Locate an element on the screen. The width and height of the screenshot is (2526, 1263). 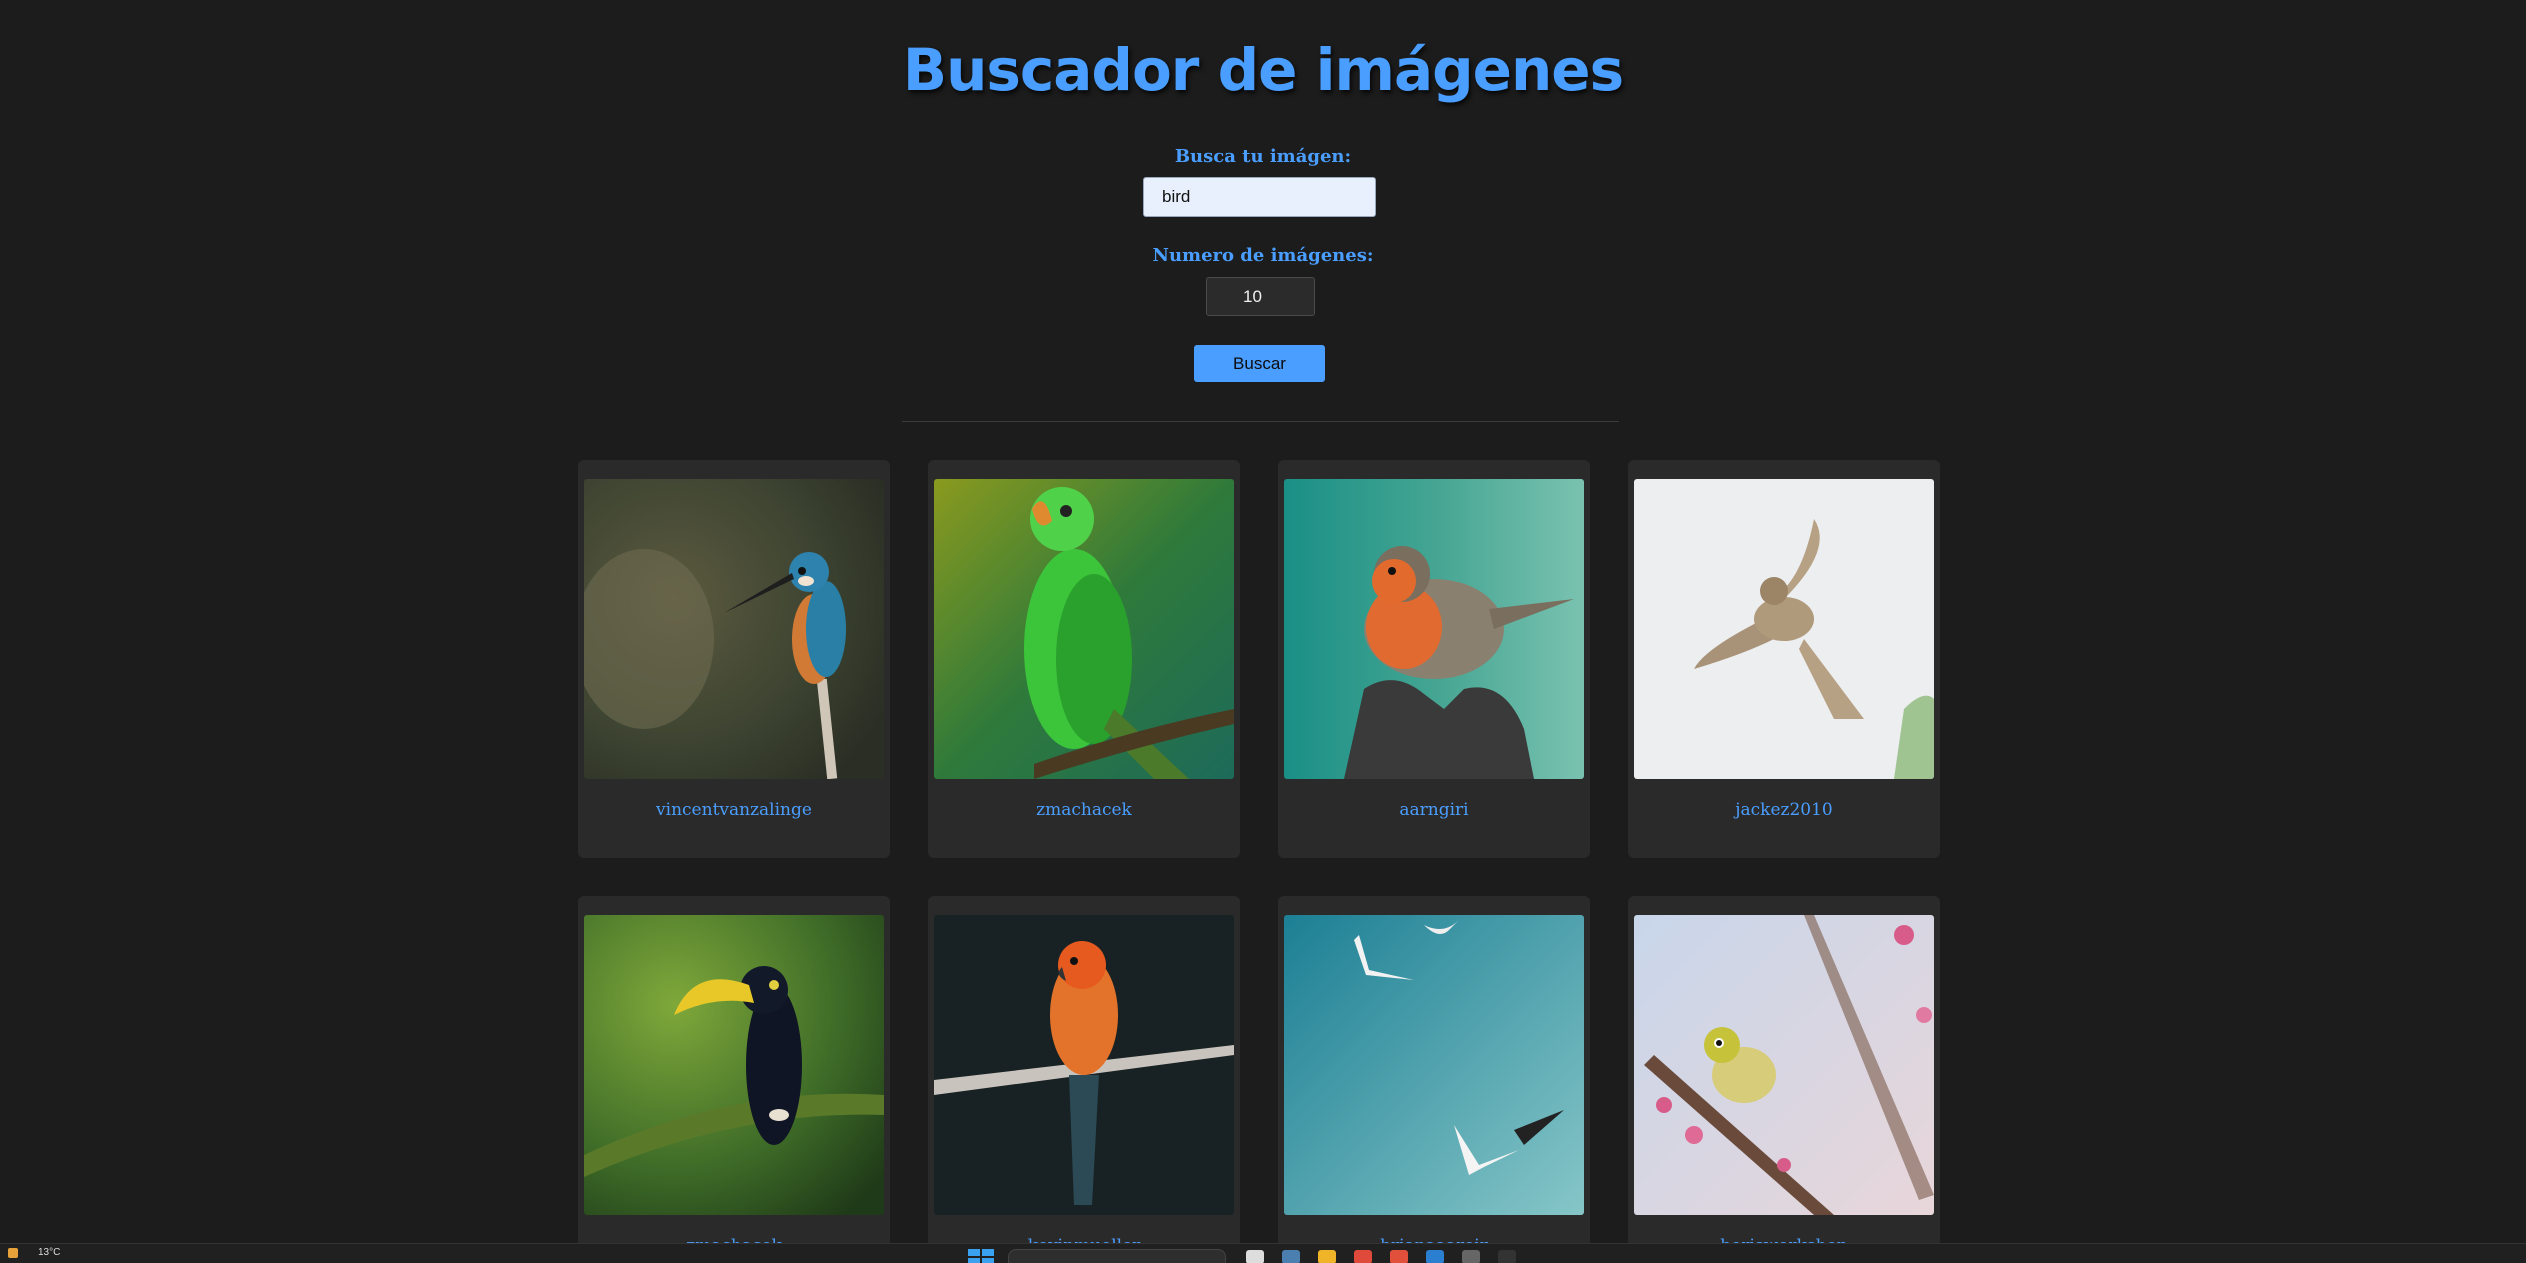
image-card: jackez2010 is located at coordinates (1784, 659).